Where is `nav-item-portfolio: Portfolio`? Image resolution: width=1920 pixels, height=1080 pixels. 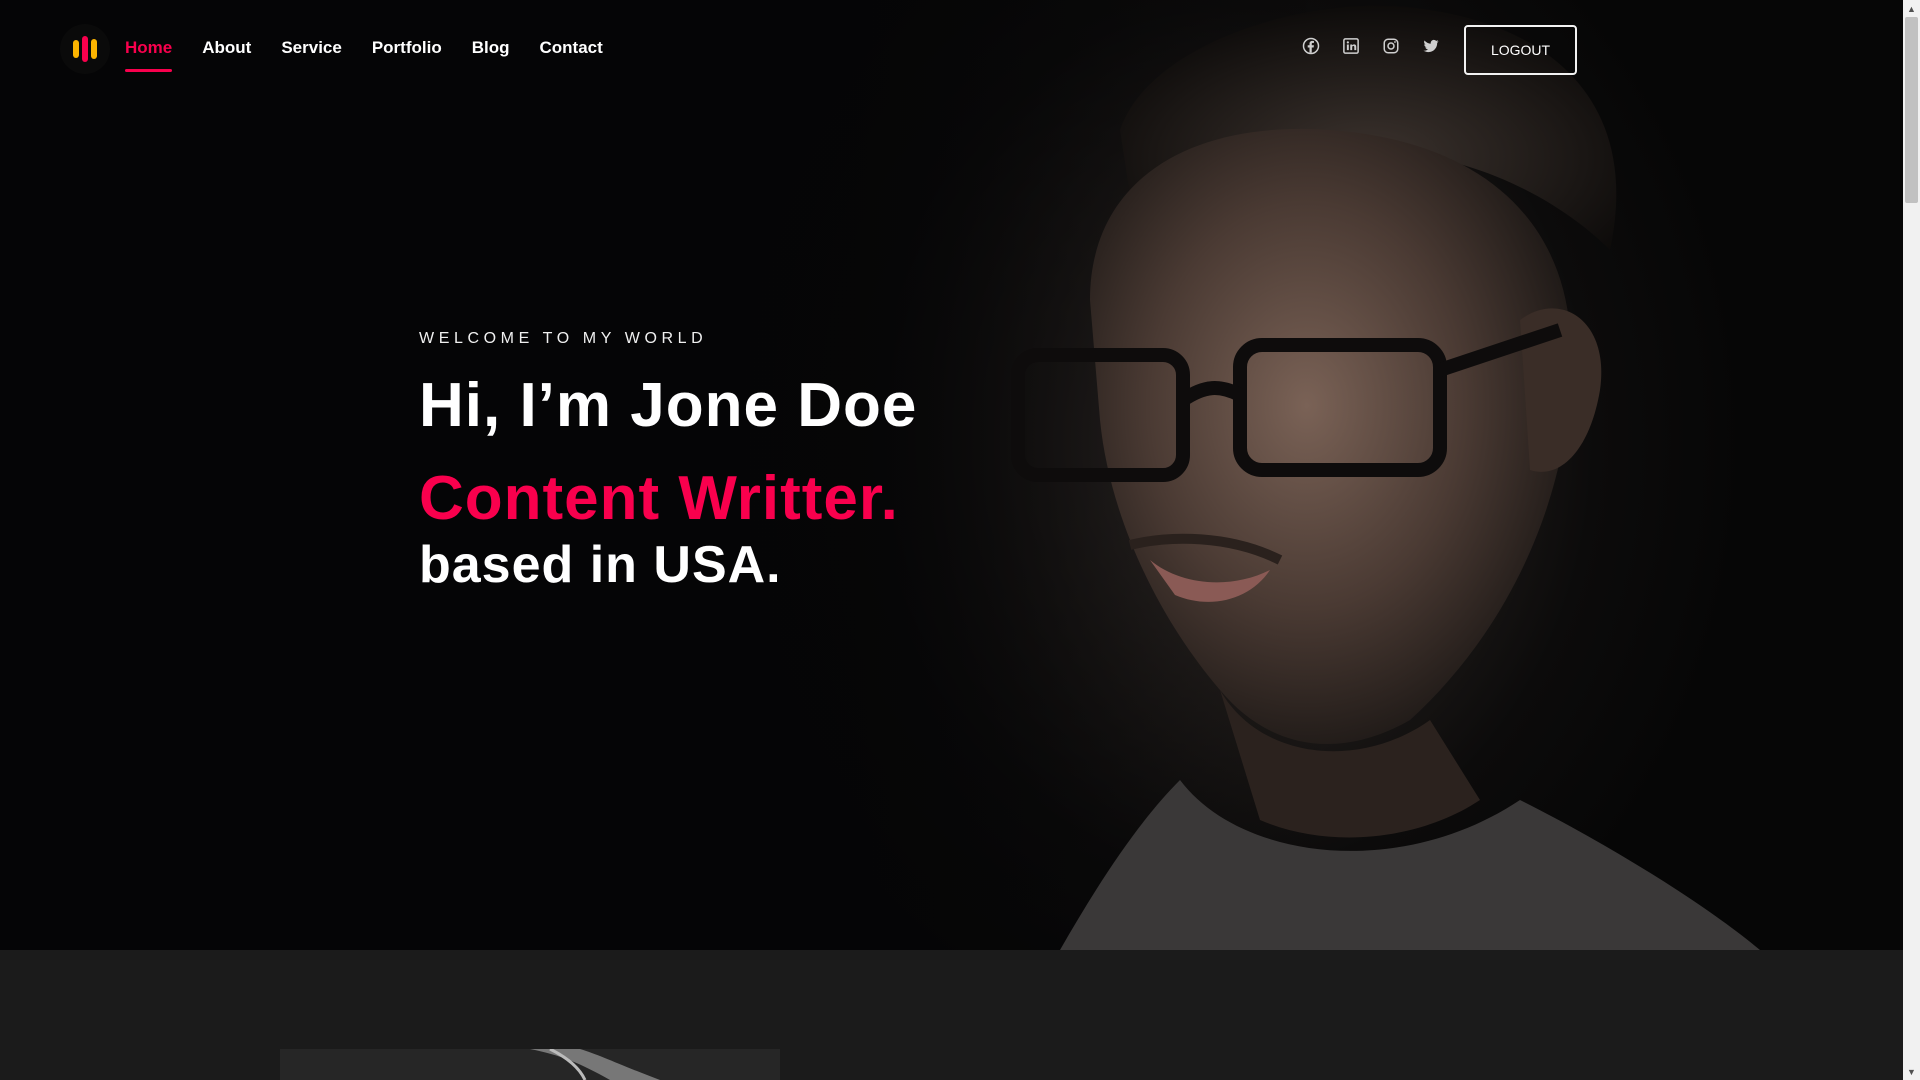
nav-item-portfolio: Portfolio is located at coordinates (407, 55).